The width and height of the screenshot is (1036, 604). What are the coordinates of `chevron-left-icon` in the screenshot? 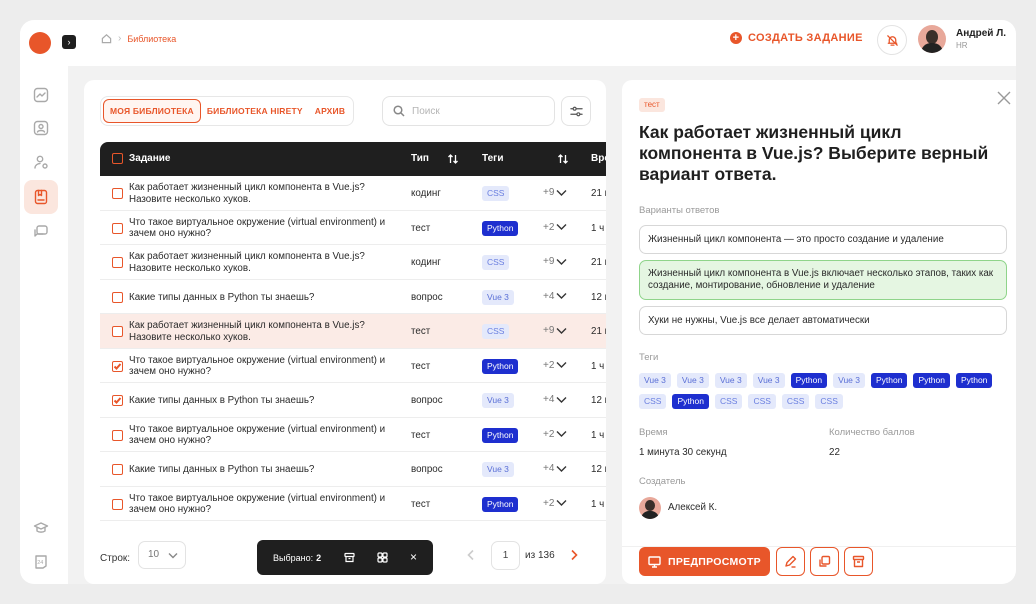 It's located at (470, 555).